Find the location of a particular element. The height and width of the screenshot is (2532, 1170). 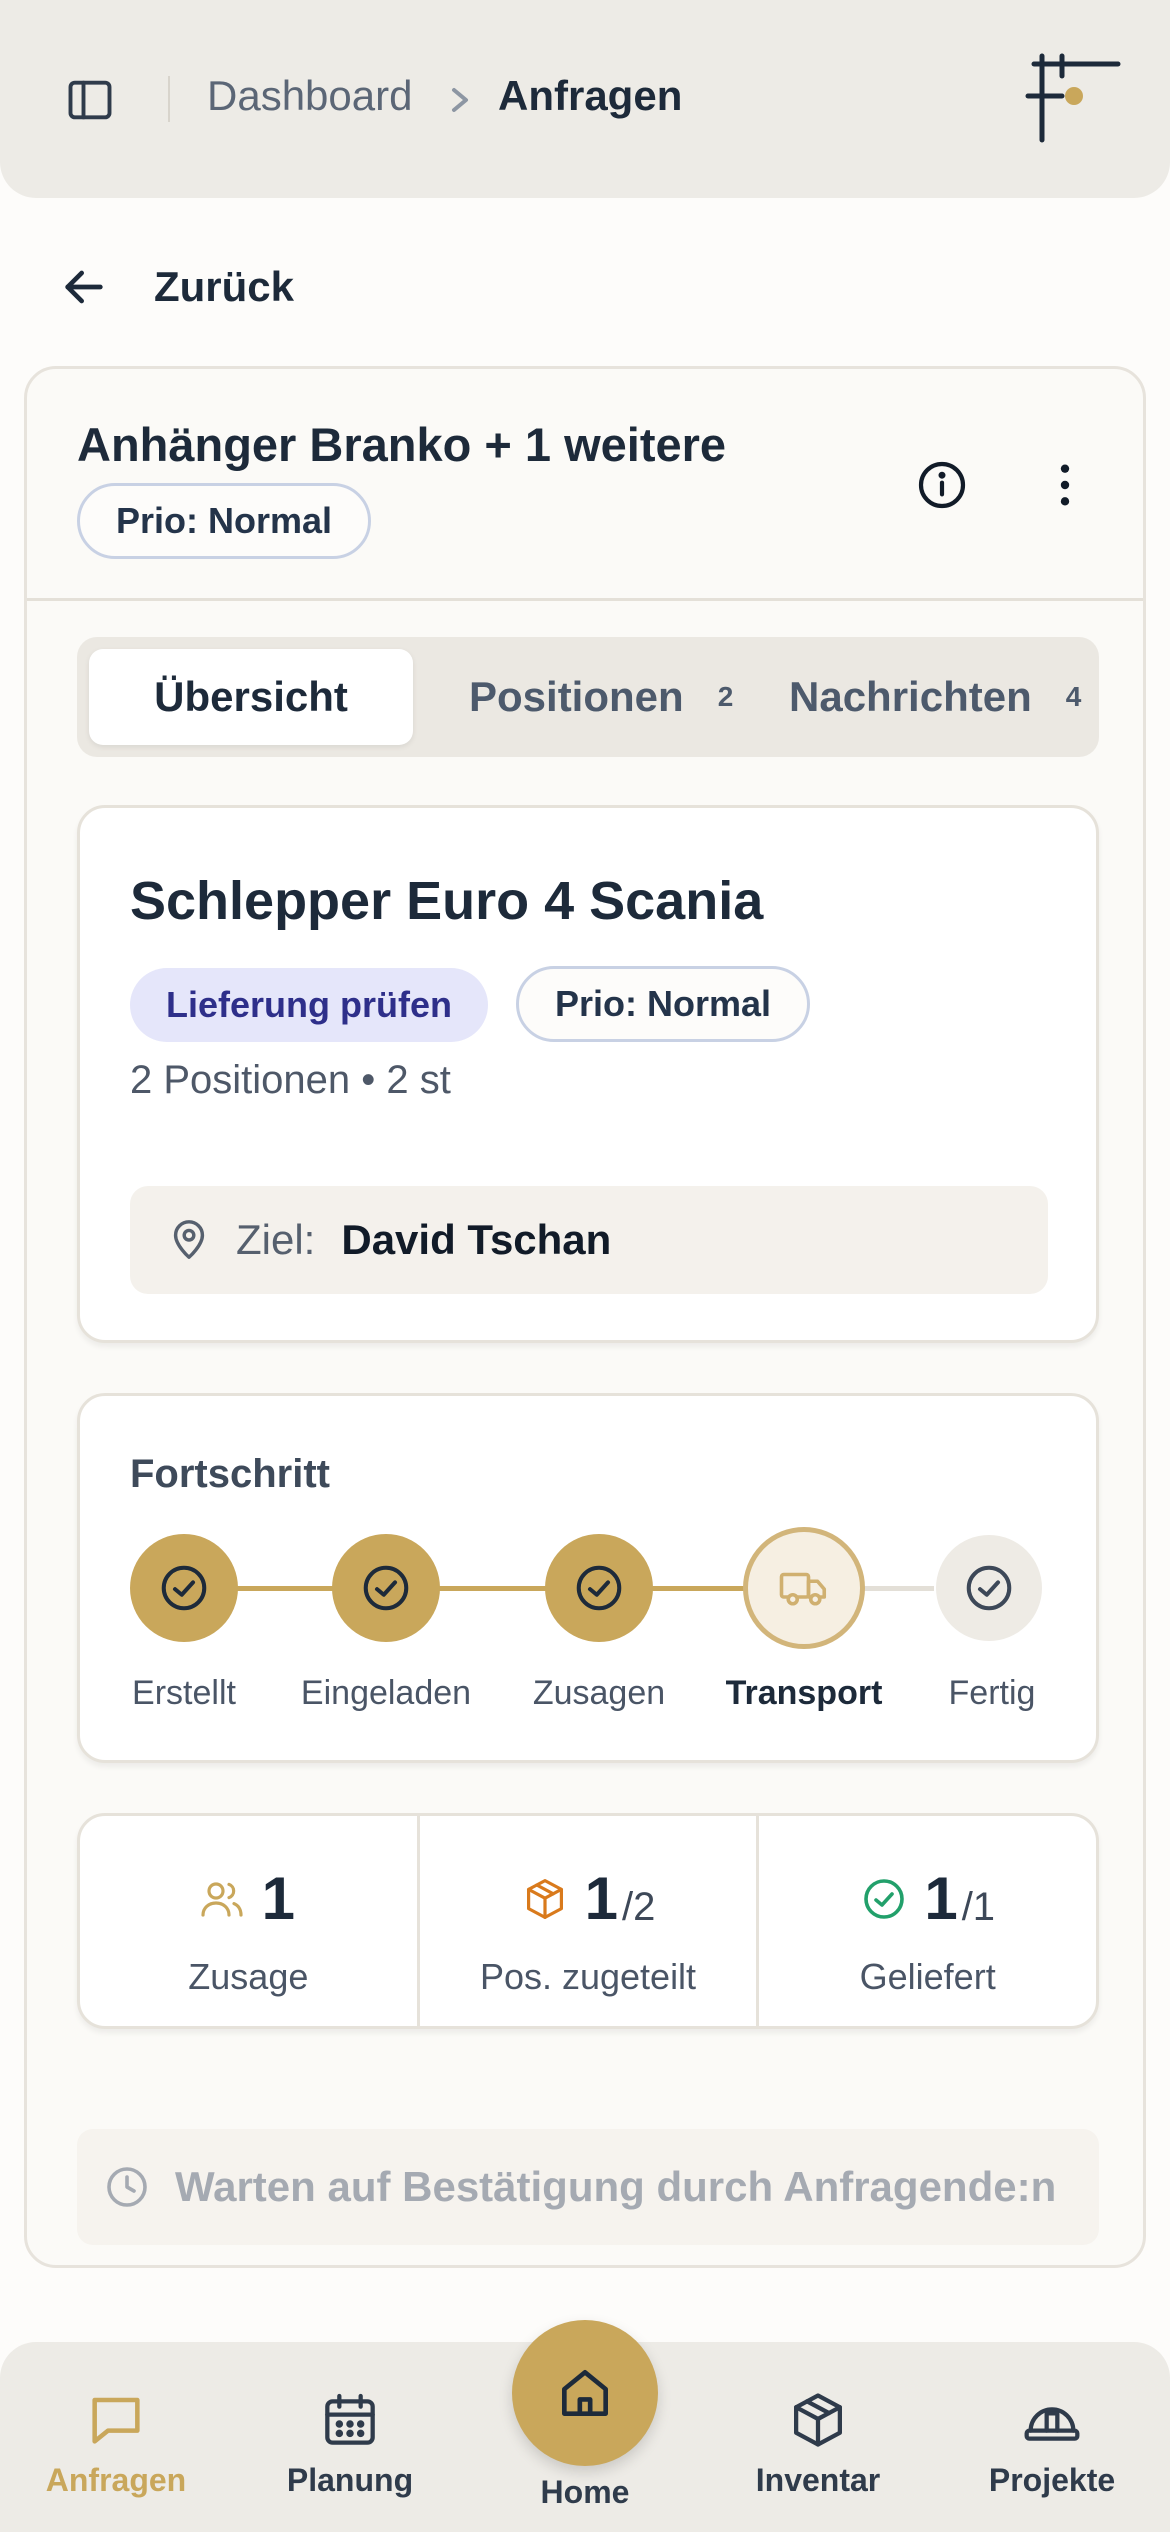

nav-inventory: Inventar is located at coordinates (818, 2443).